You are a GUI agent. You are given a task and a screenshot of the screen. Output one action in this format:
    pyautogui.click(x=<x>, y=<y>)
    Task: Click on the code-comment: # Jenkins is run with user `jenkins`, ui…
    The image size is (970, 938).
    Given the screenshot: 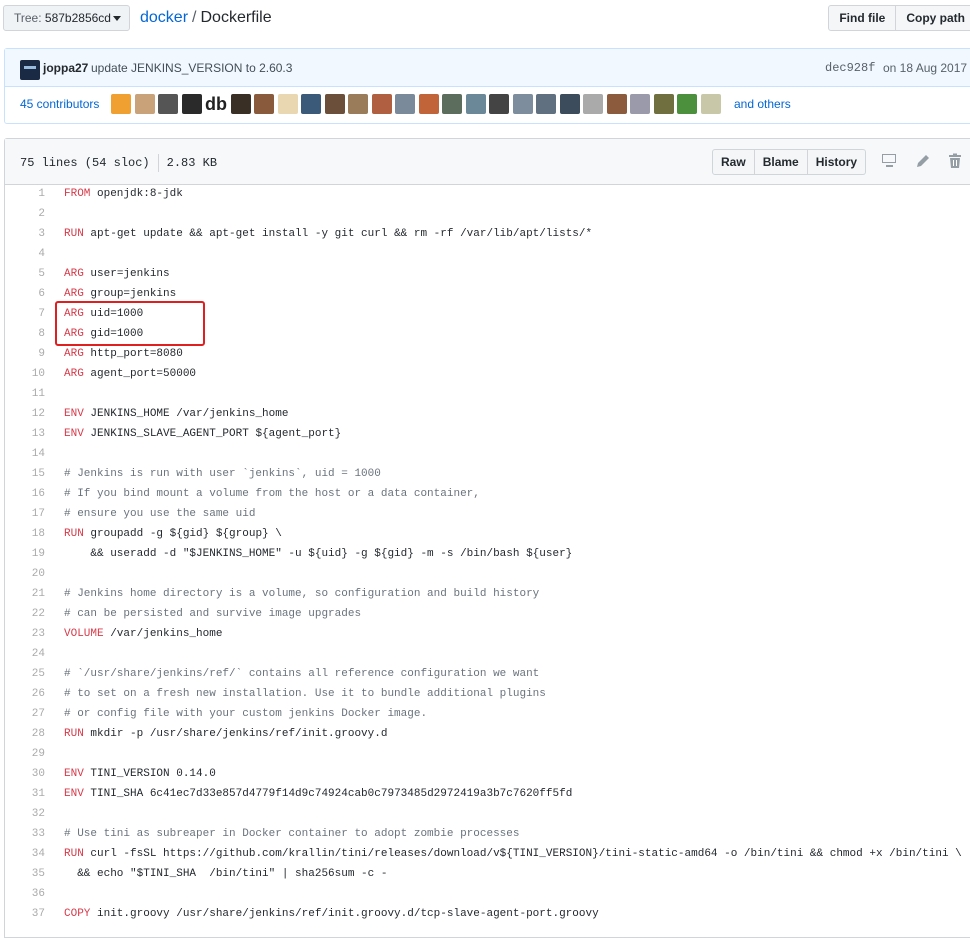 What is the action you would take?
    pyautogui.click(x=222, y=474)
    